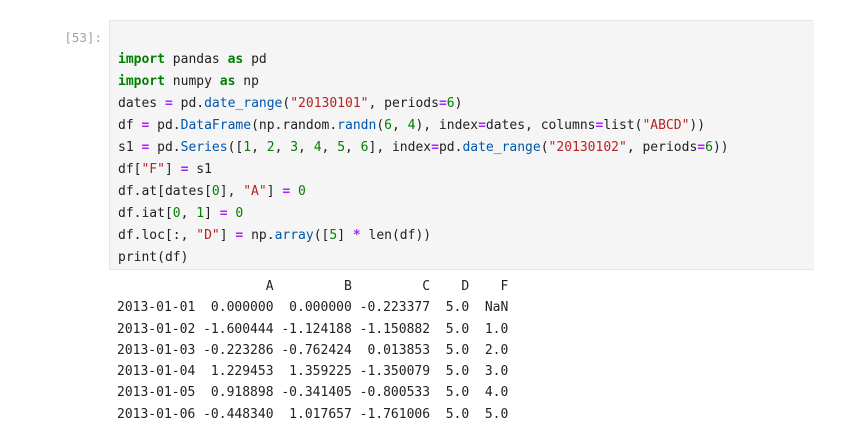  Describe the element at coordinates (153, 257) in the screenshot. I see `code-line: print(df)` at that location.